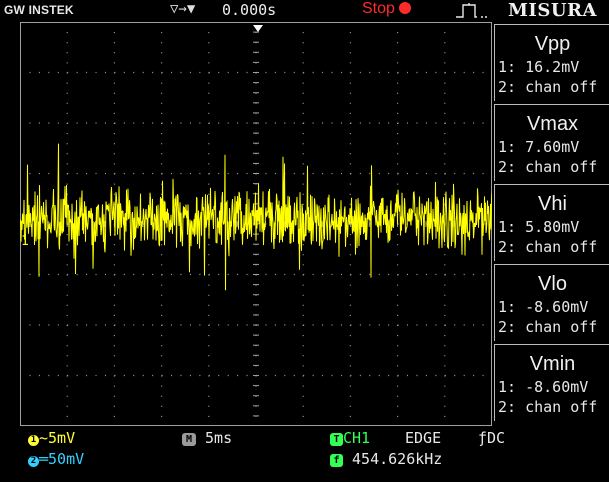 The image size is (609, 482). I want to click on trigger-source: T CH1, so click(350, 438).